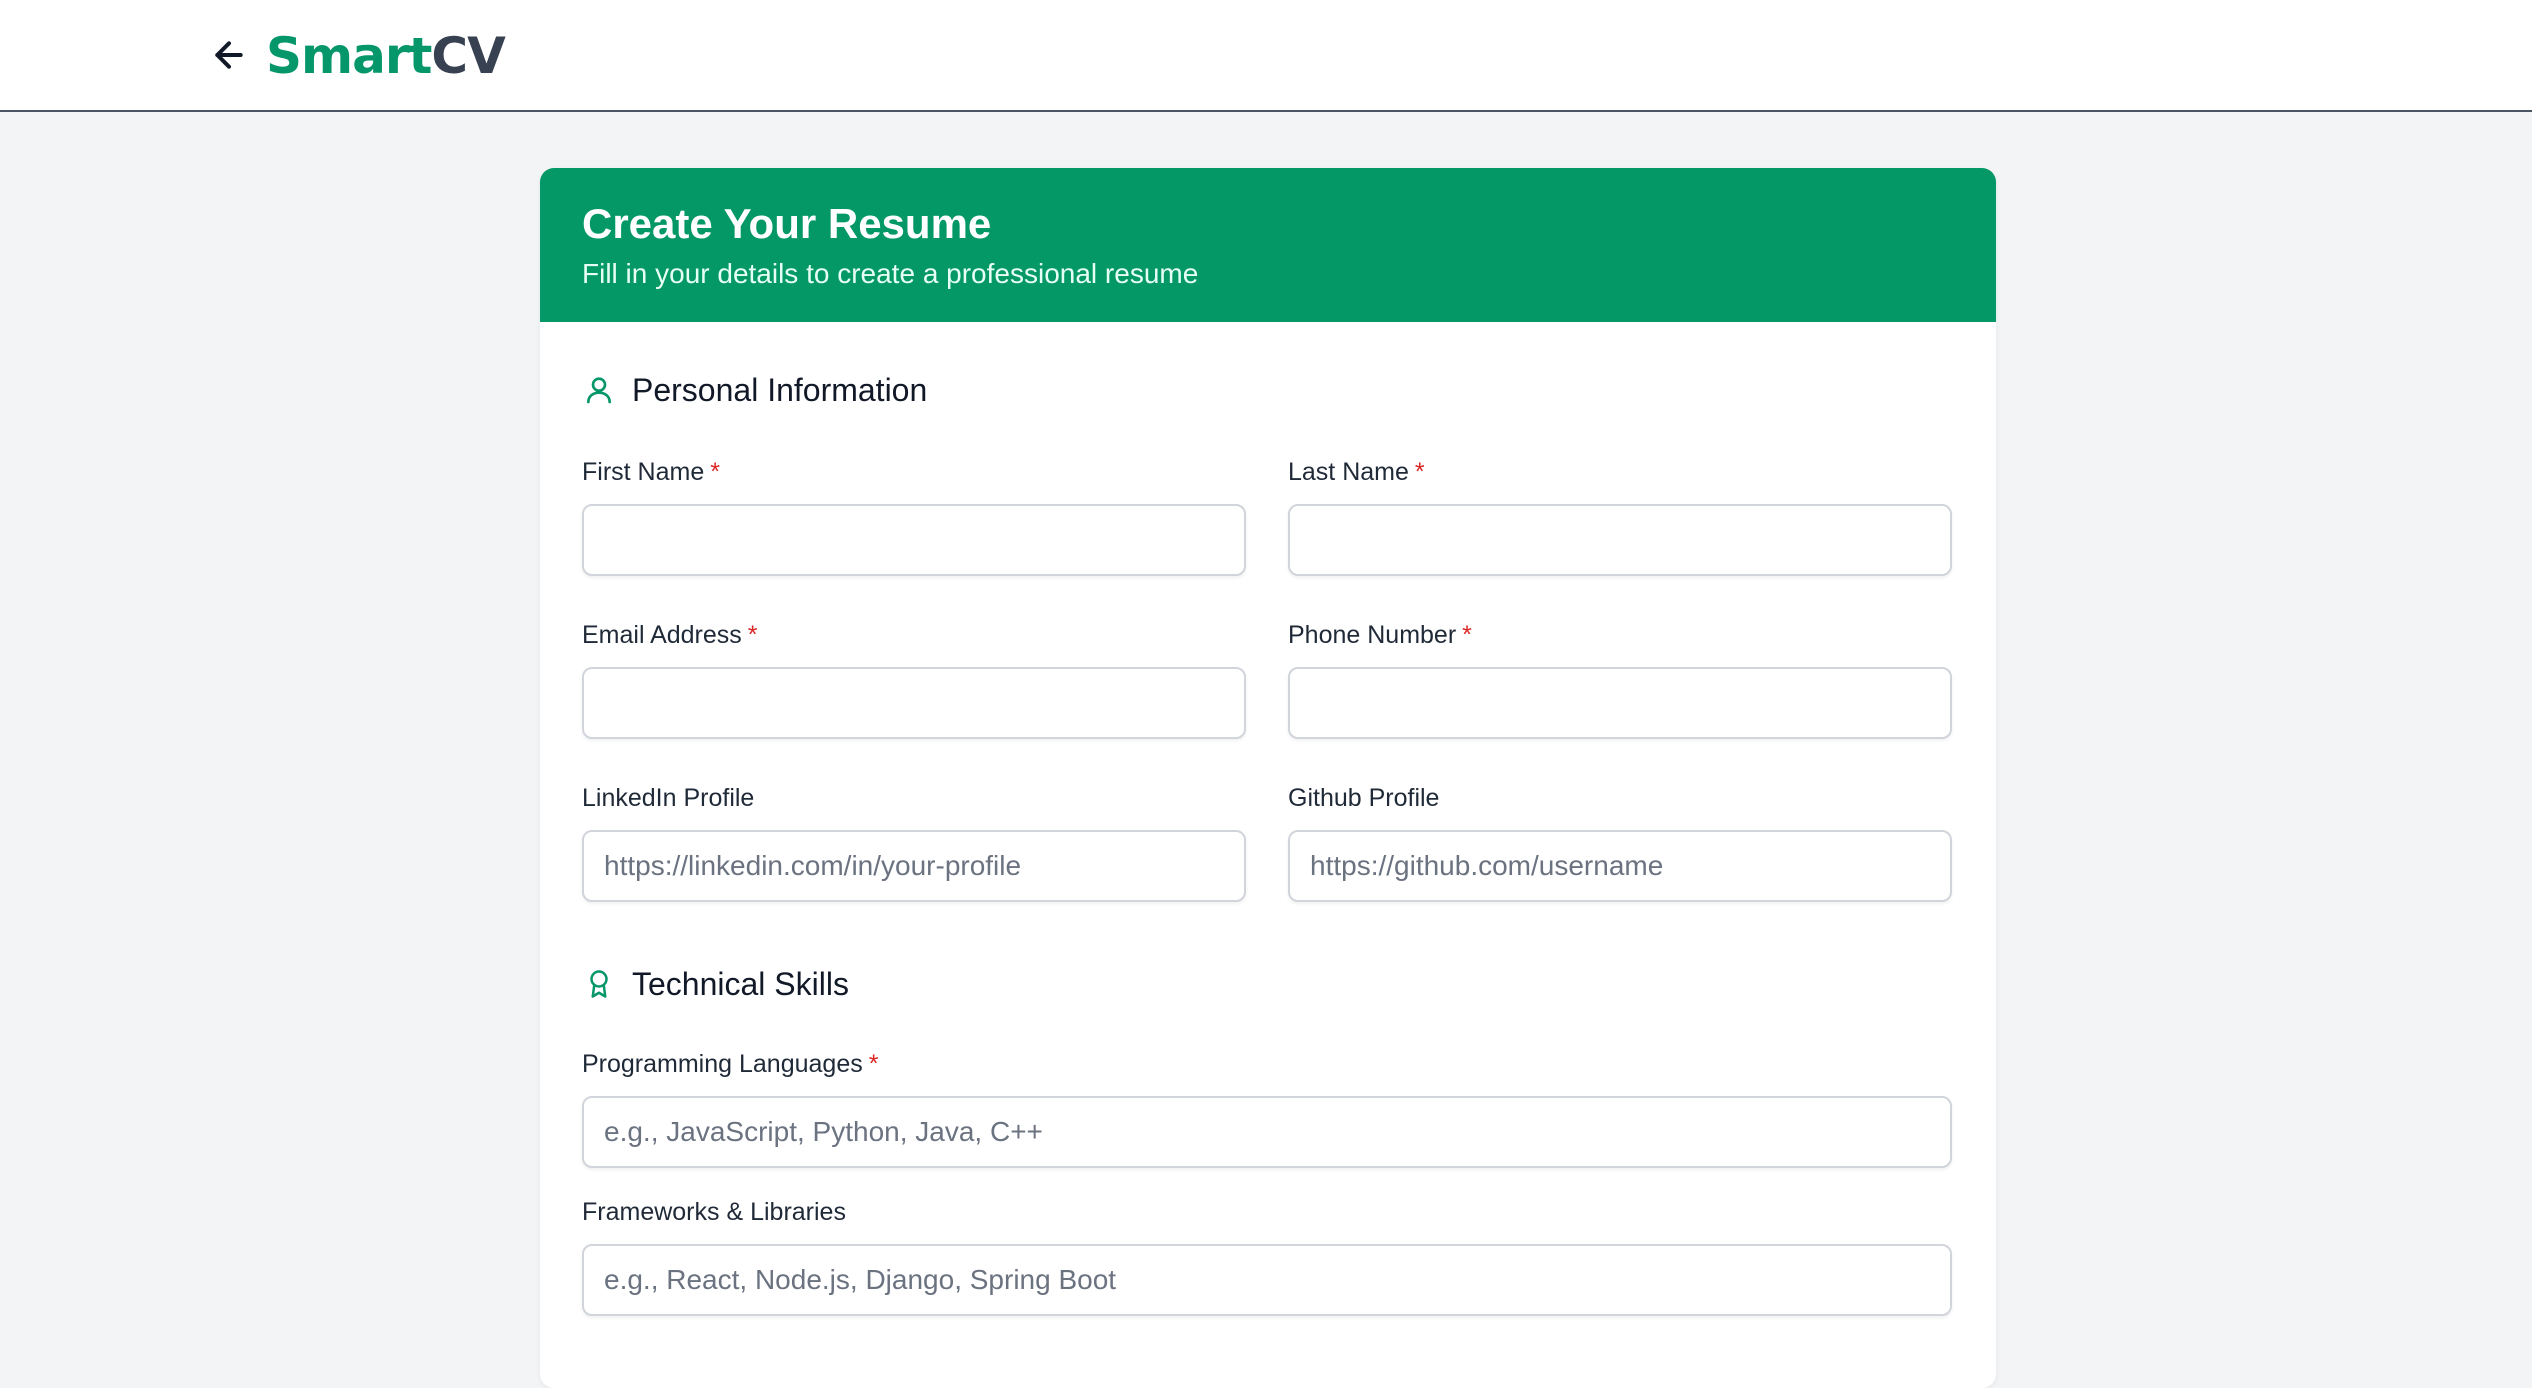  Describe the element at coordinates (914, 703) in the screenshot. I see `email-input` at that location.